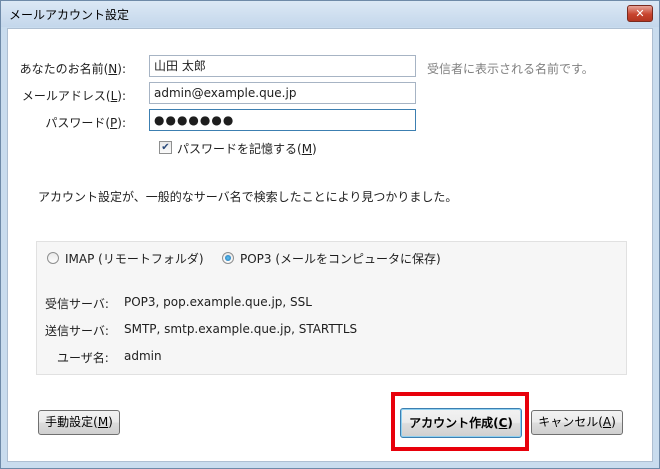 This screenshot has height=469, width=660. What do you see at coordinates (180, 66) in the screenshot?
I see `name-input-value: 山田 太郎` at bounding box center [180, 66].